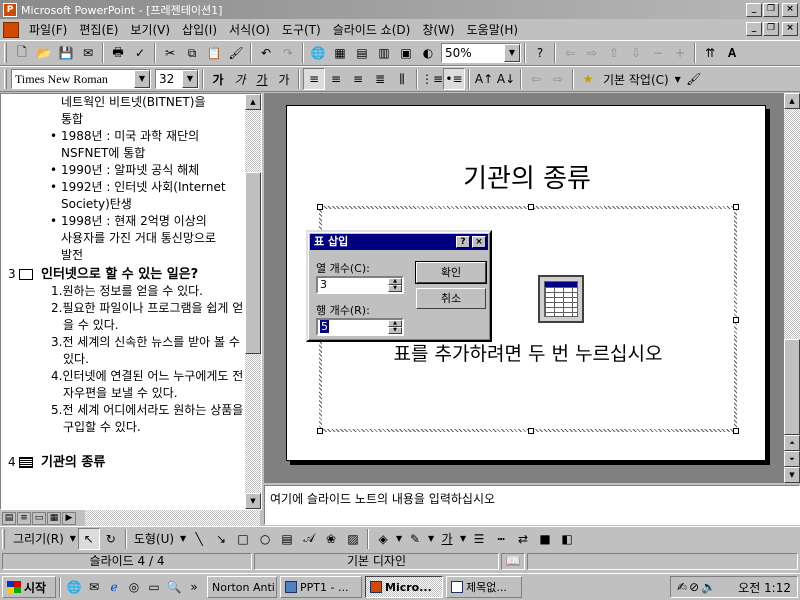 This screenshot has width=800, height=600. Describe the element at coordinates (428, 53) in the screenshot. I see `grayscale-icon: ◐` at that location.